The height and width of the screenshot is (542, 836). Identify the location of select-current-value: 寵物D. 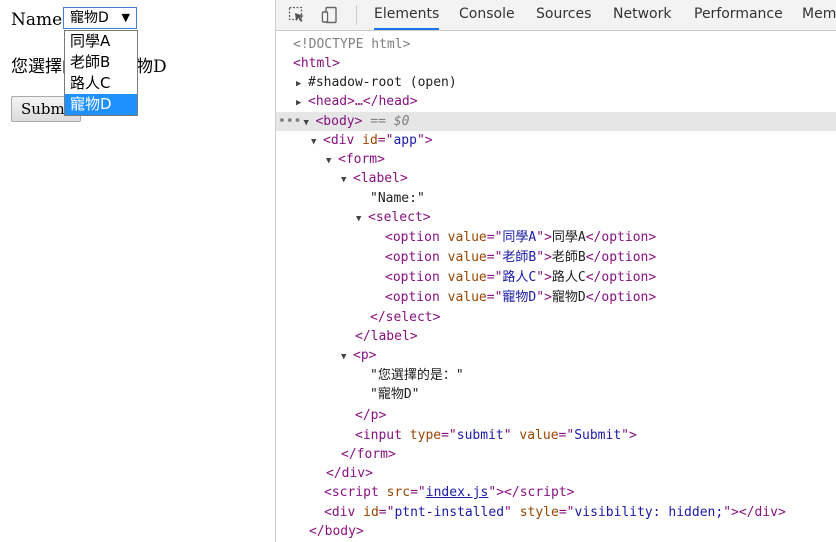
(89, 18).